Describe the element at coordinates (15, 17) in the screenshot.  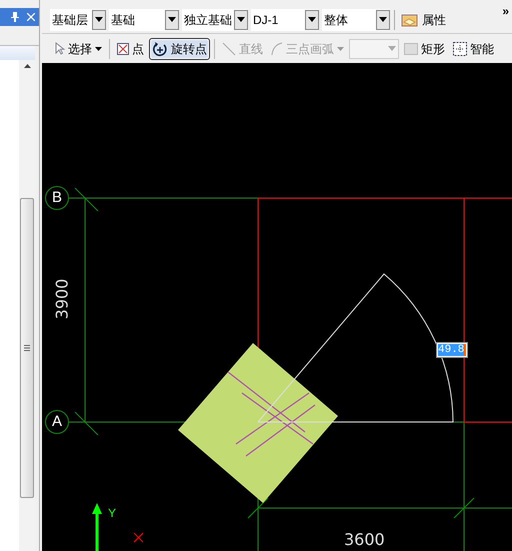
I see `pin-icon` at that location.